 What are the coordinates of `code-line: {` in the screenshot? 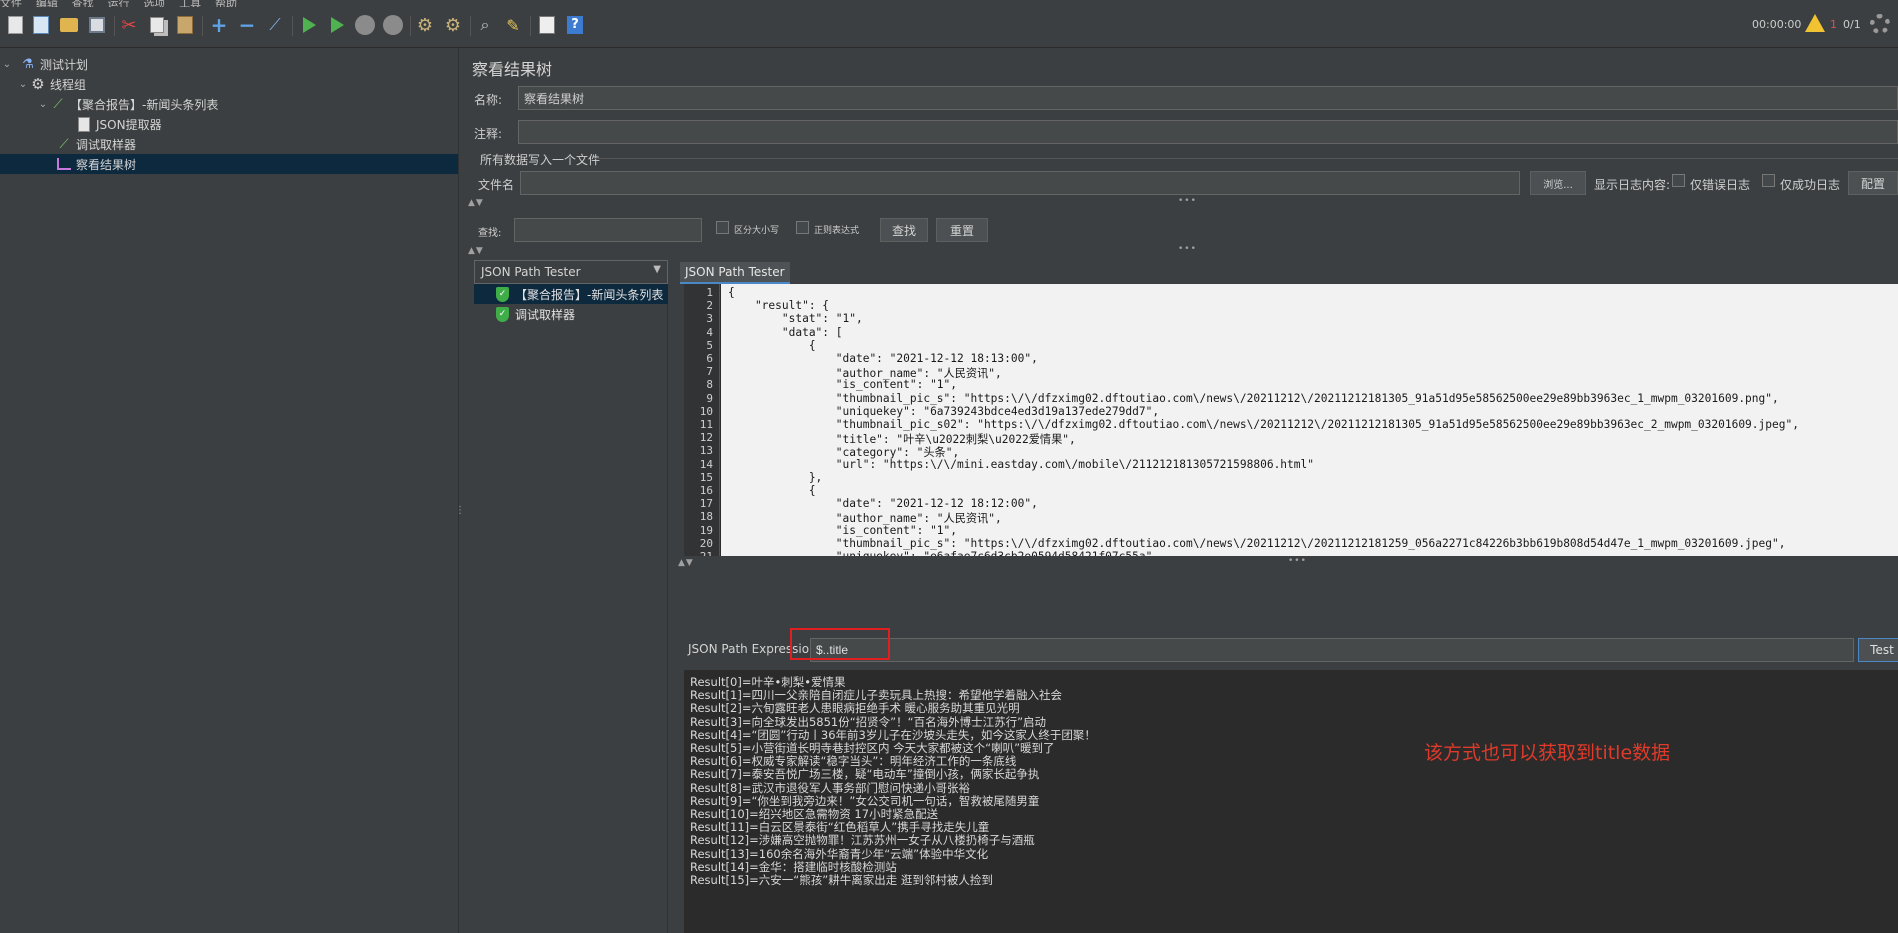 It's located at (772, 490).